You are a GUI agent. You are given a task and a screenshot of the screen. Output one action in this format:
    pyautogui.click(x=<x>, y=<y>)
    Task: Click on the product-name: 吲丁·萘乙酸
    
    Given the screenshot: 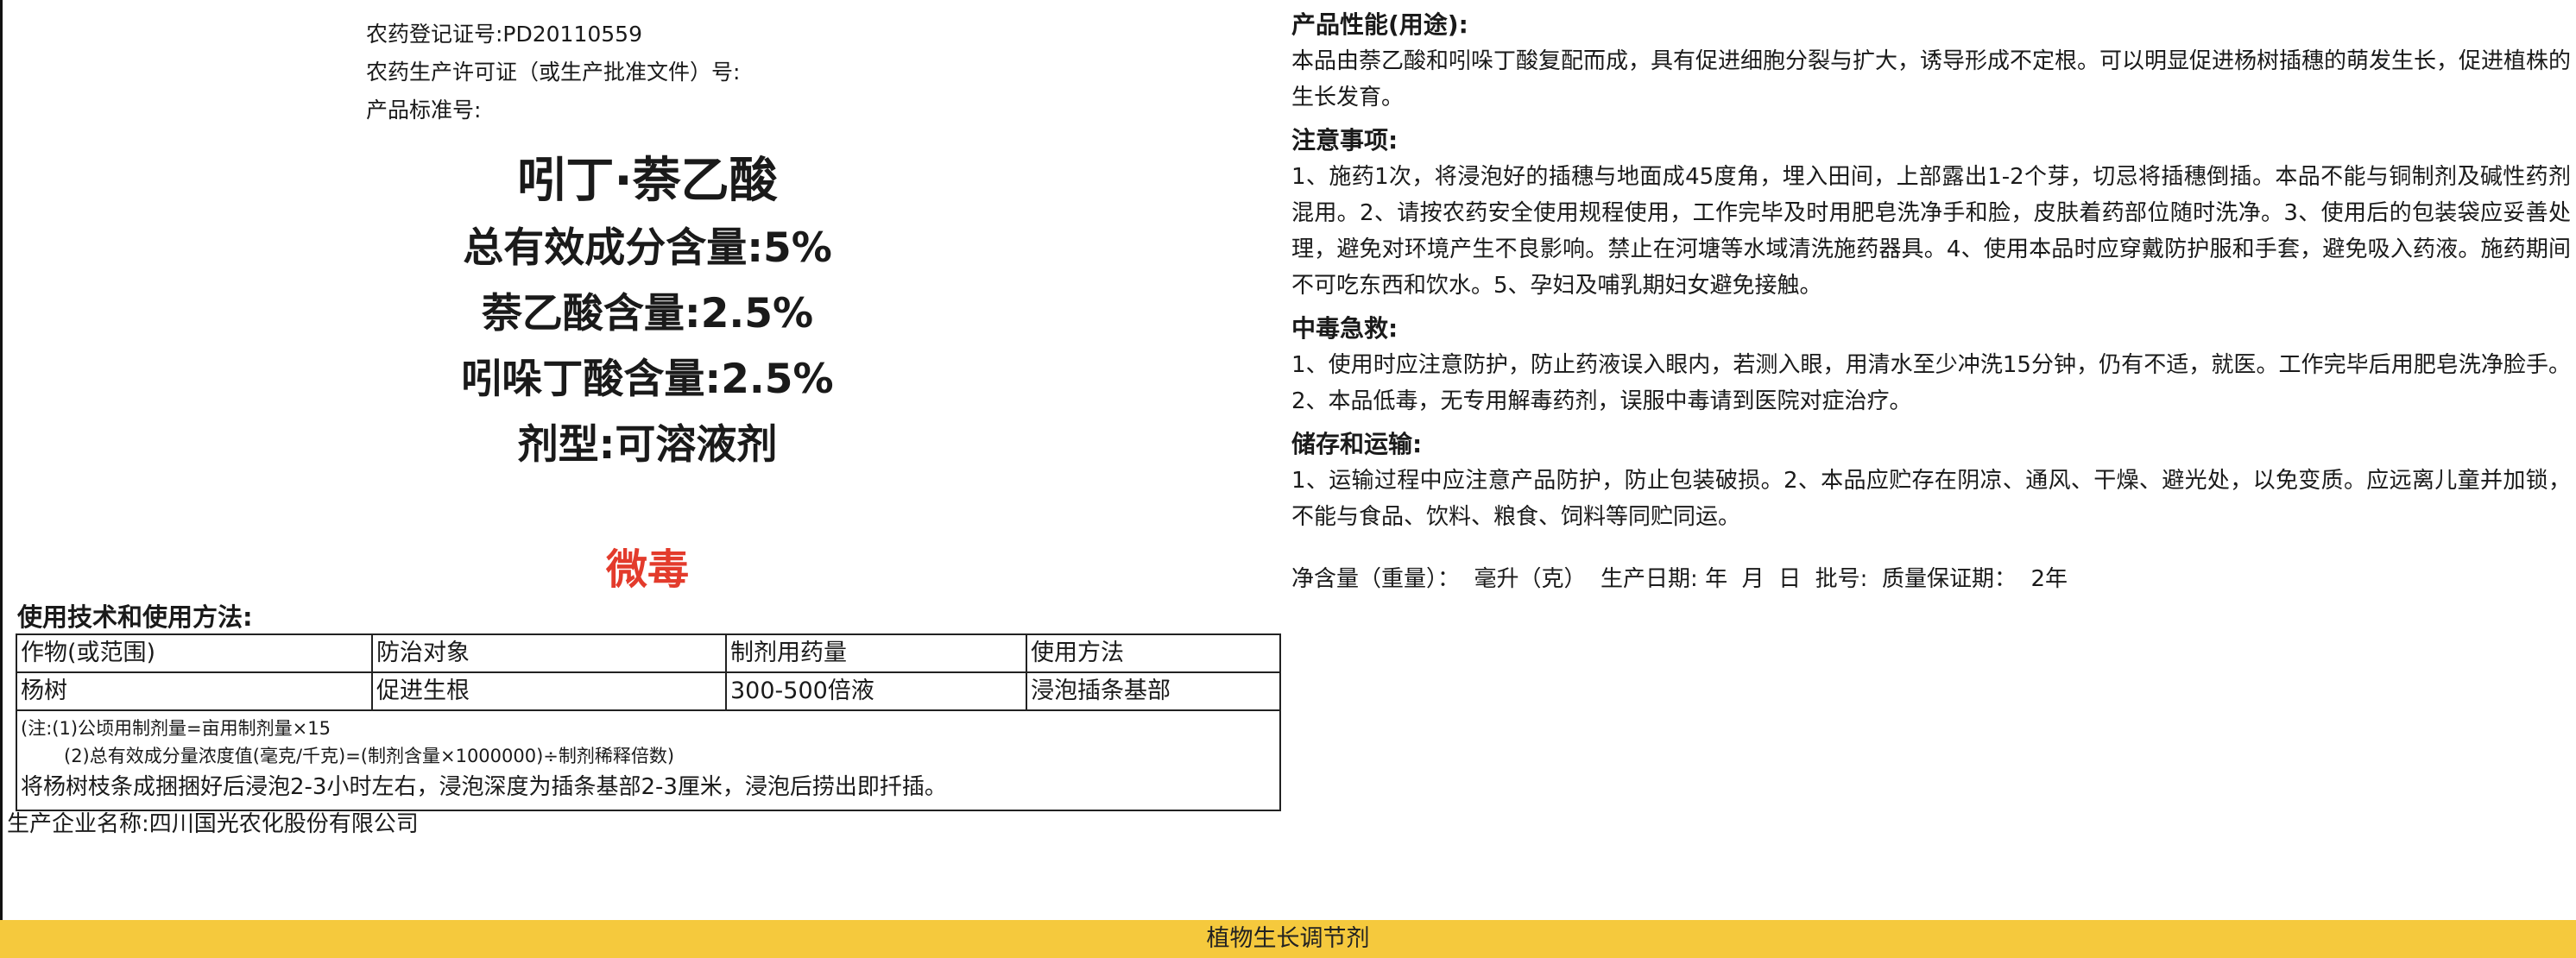 What is the action you would take?
    pyautogui.click(x=647, y=181)
    